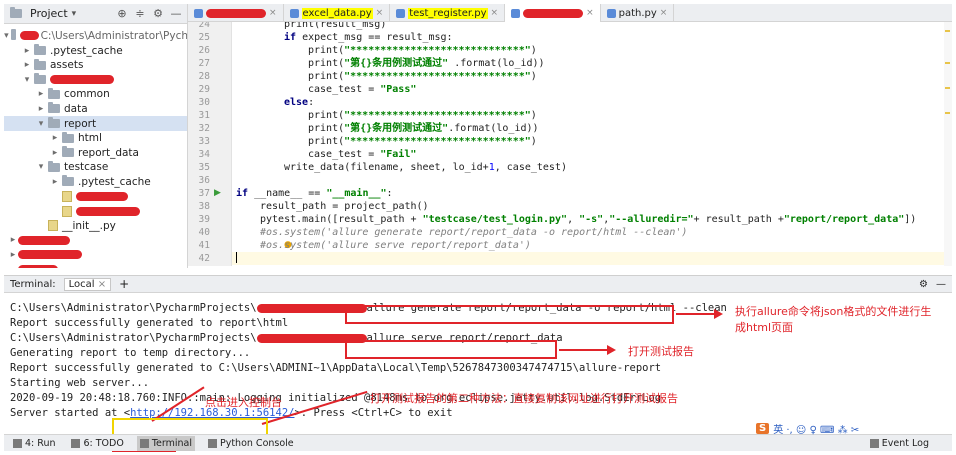 This screenshot has height=455, width=956. Describe the element at coordinates (124, 284) in the screenshot. I see `add-session-icon: +` at that location.